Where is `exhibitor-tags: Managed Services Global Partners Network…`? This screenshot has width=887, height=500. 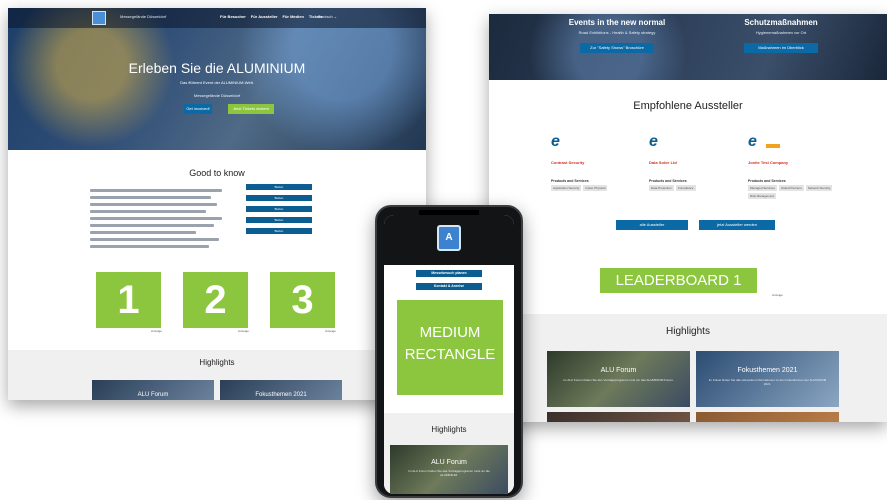
exhibitor-tags: Managed Services Global Partners Network… is located at coordinates (793, 192).